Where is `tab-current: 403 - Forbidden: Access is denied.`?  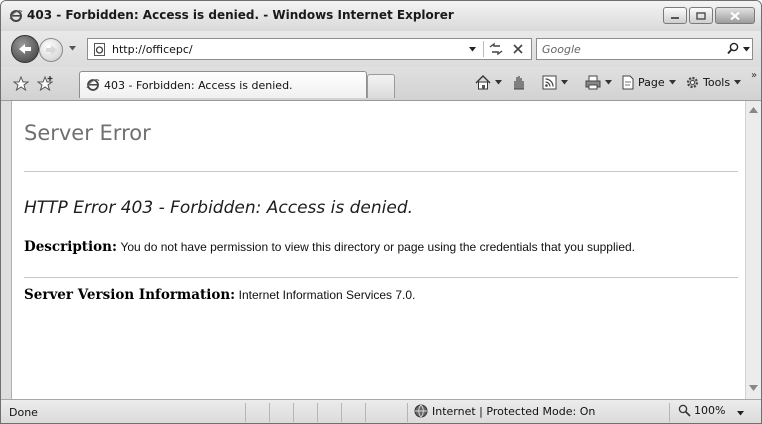
tab-current: 403 - Forbidden: Access is denied. is located at coordinates (223, 84).